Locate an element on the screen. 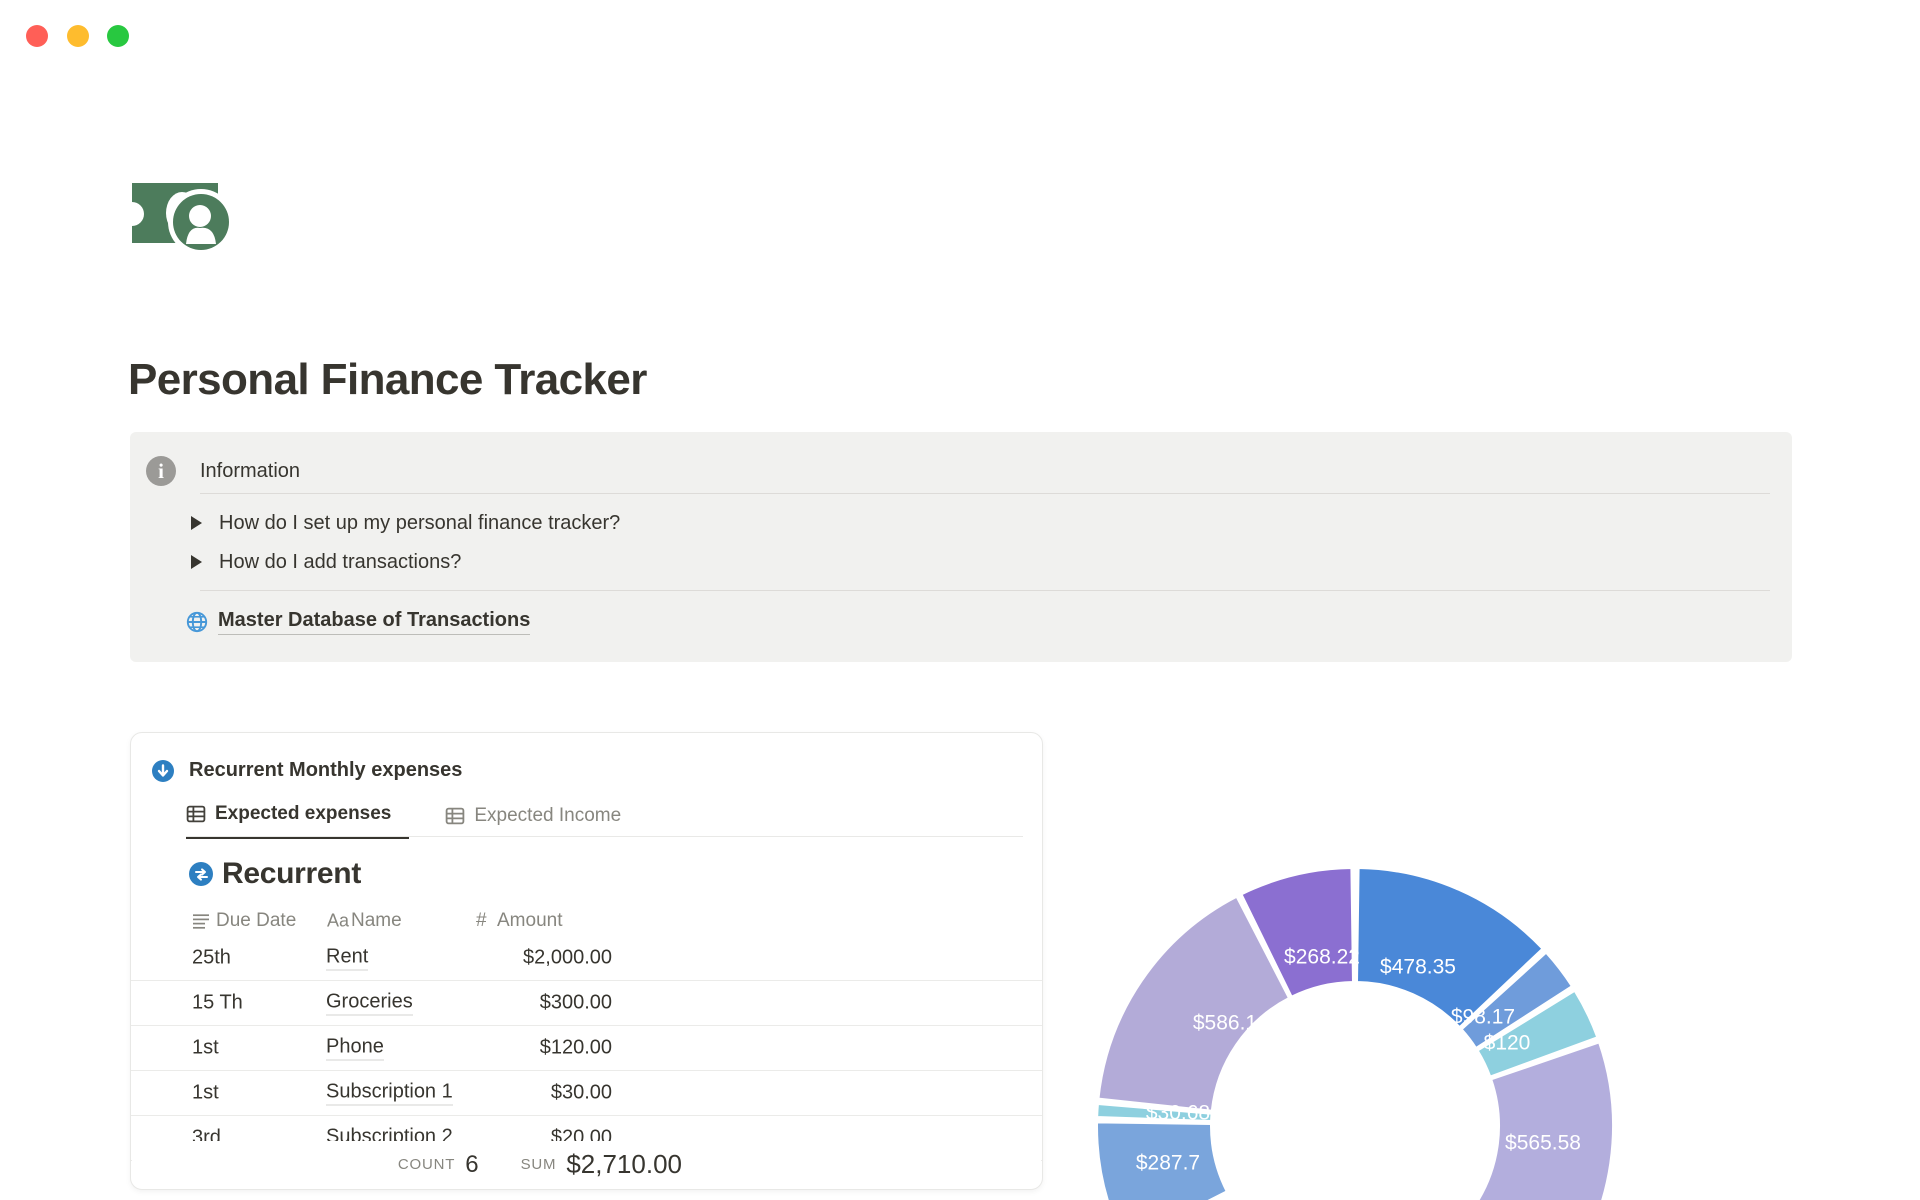 The width and height of the screenshot is (1920, 1200). card-title: Recurrent Monthly expenses is located at coordinates (326, 770).